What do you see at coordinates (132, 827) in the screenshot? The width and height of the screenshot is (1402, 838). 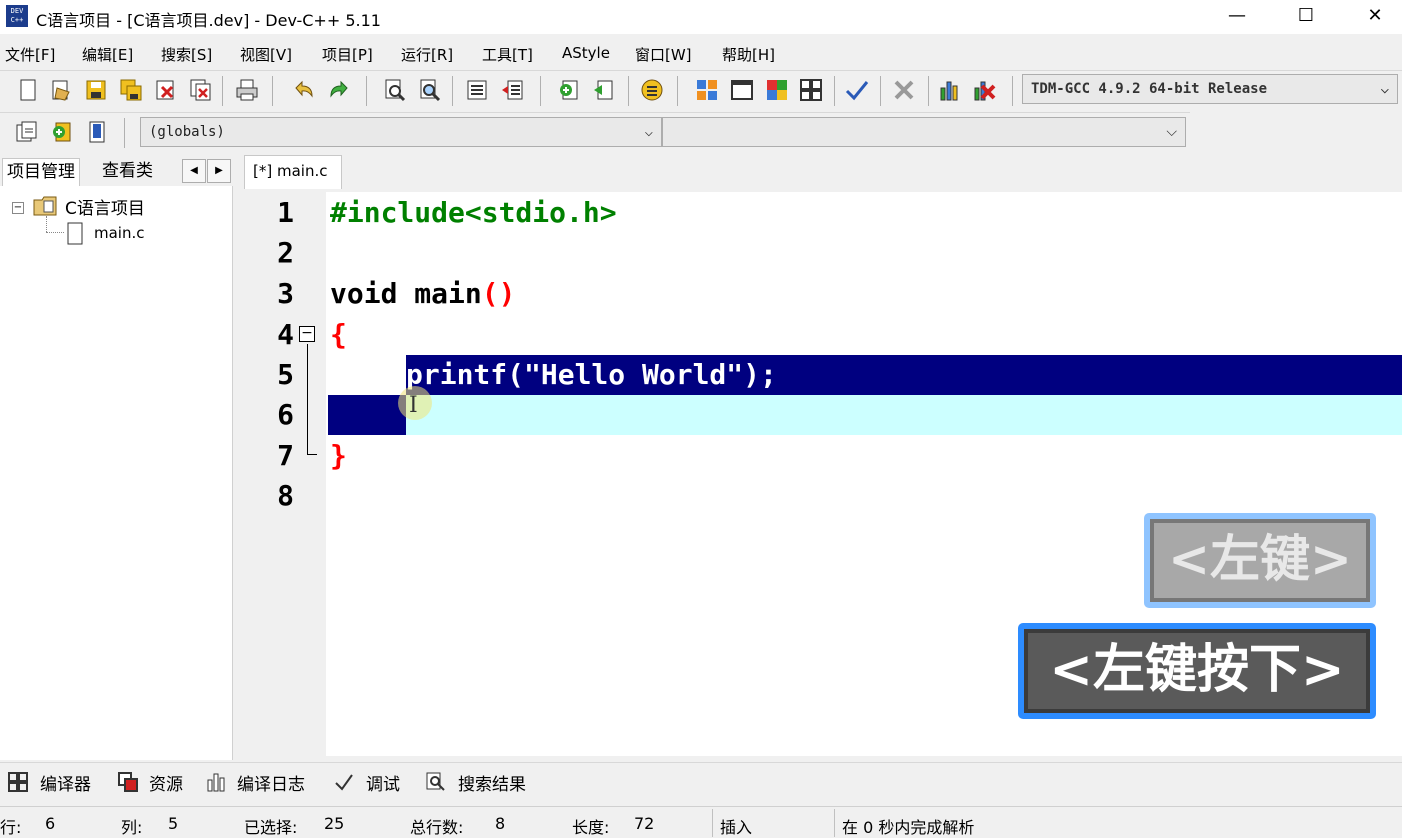 I see `status-col-label: 列:` at bounding box center [132, 827].